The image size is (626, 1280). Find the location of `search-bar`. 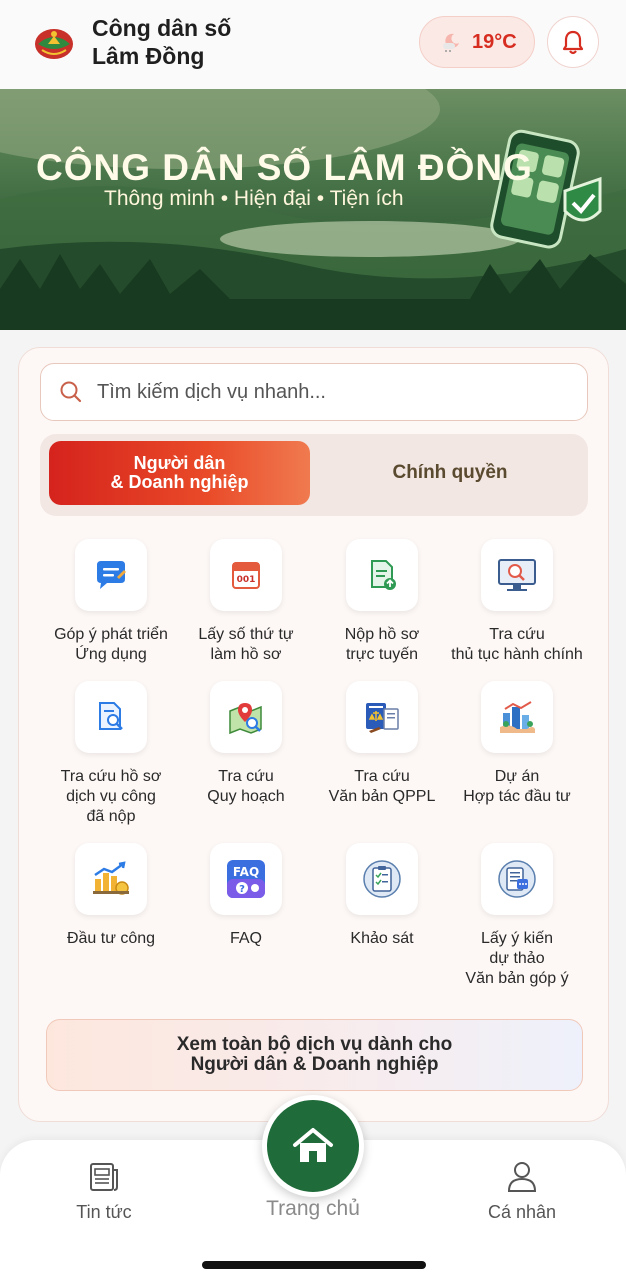

search-bar is located at coordinates (314, 392).